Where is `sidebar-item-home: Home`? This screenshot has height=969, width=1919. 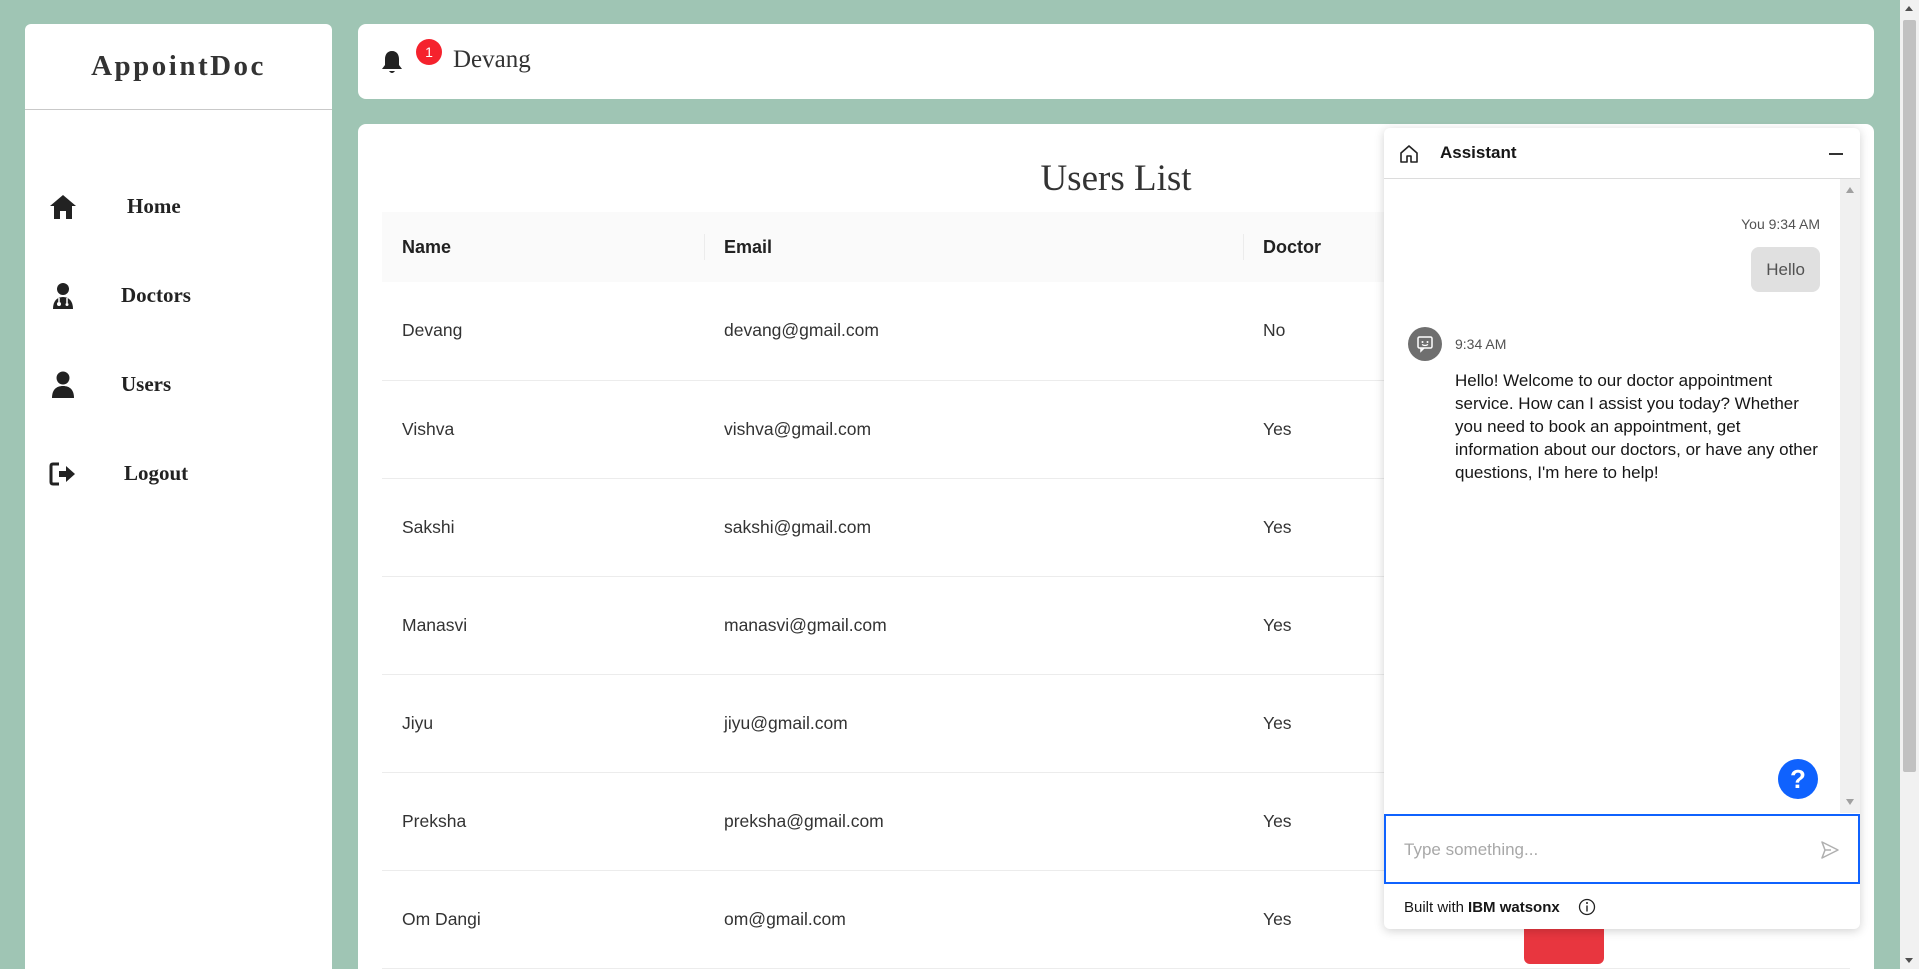 sidebar-item-home: Home is located at coordinates (178, 206).